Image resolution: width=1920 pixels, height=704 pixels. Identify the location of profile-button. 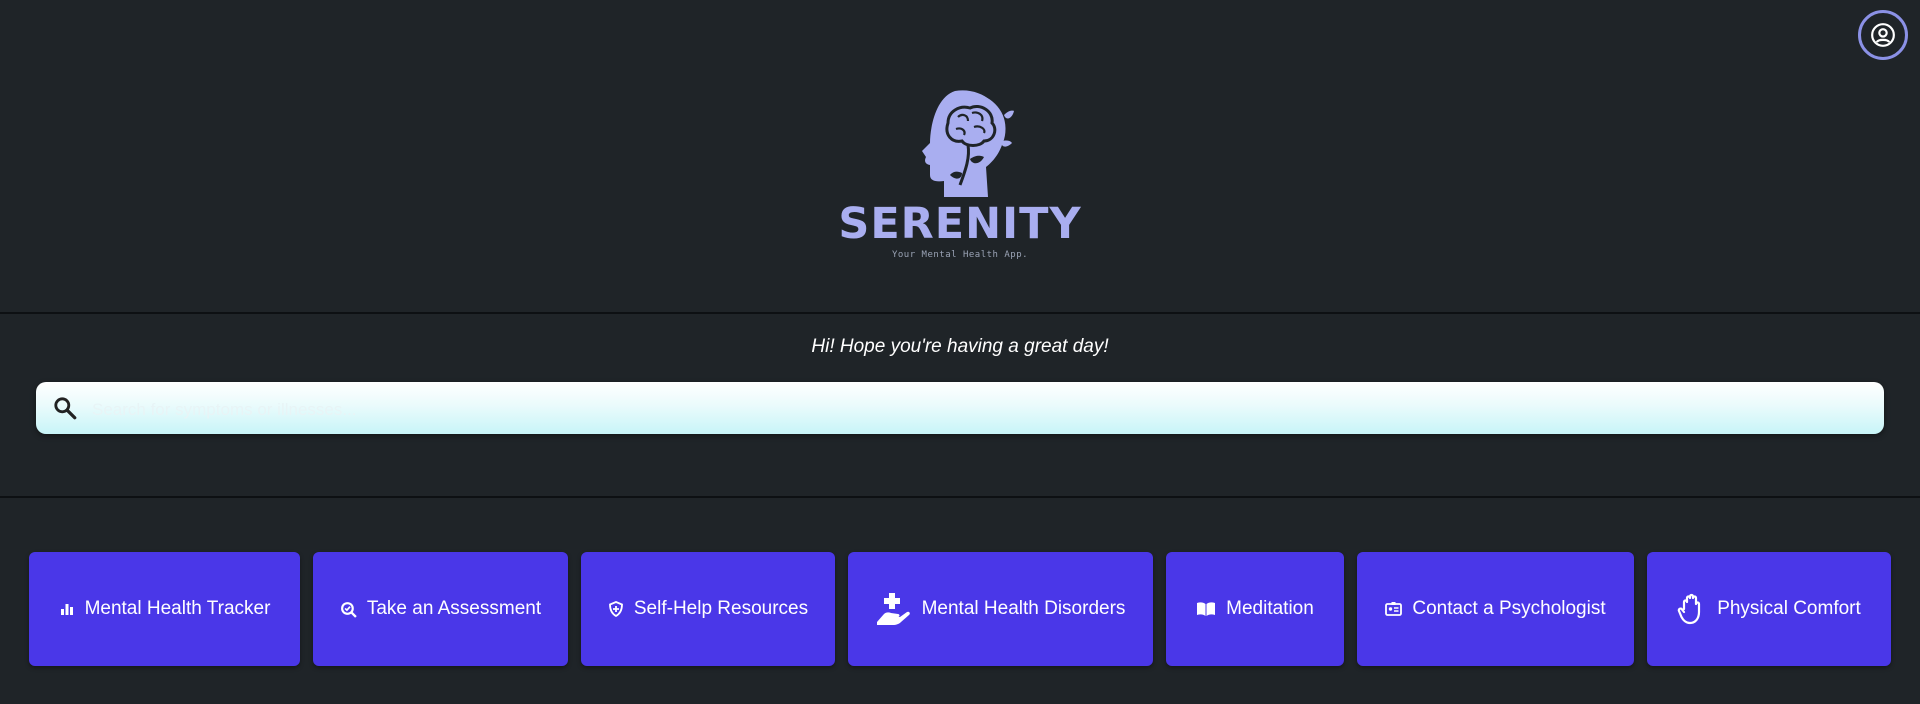
(1883, 35).